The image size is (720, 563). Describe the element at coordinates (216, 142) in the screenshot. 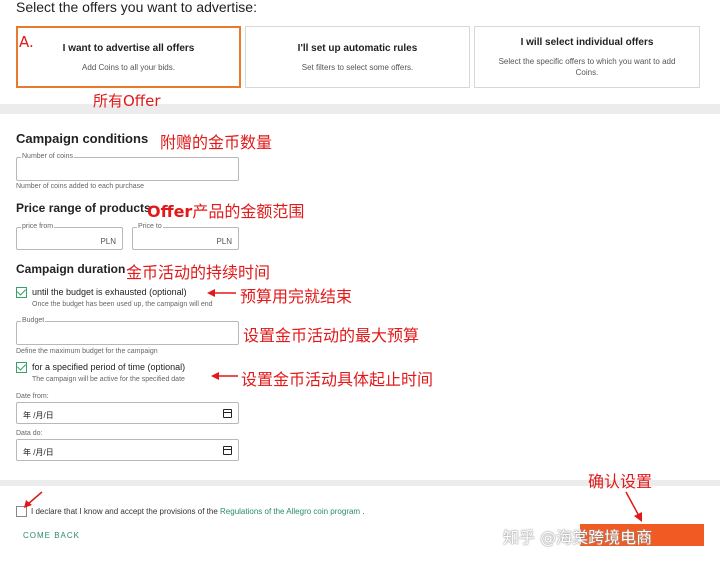

I see `annotation-coins: 附赠的金币数量` at that location.